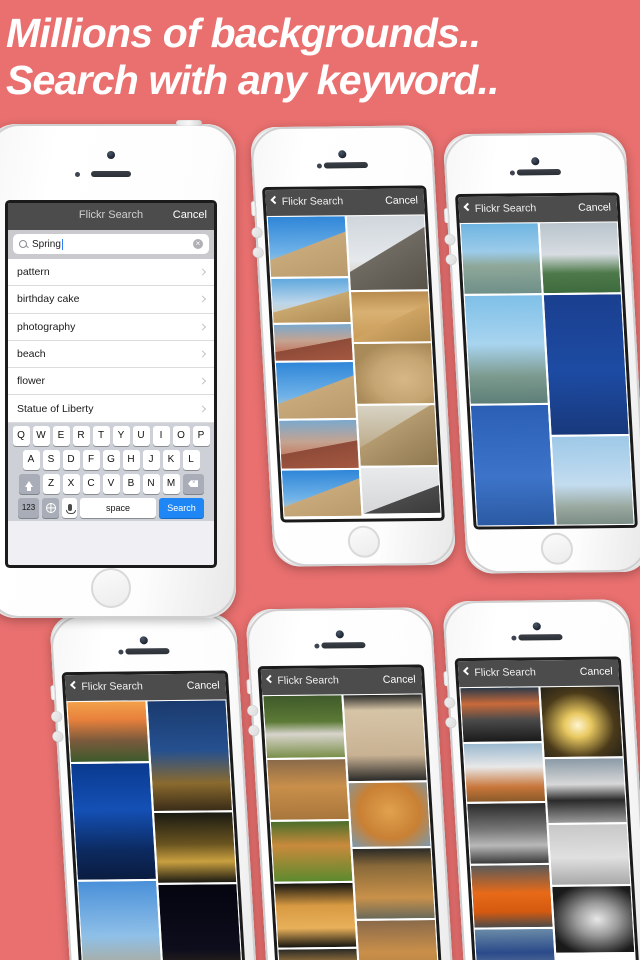 The image size is (640, 960). What do you see at coordinates (51, 459) in the screenshot?
I see `key-s: S` at bounding box center [51, 459].